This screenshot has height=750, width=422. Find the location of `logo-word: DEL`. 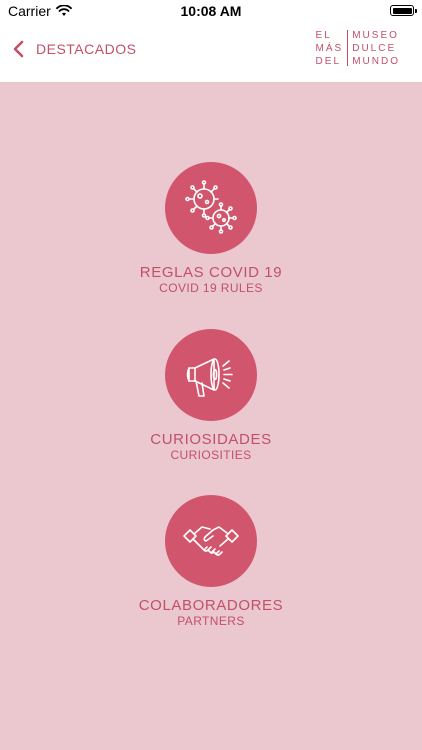

logo-word: DEL is located at coordinates (328, 61).